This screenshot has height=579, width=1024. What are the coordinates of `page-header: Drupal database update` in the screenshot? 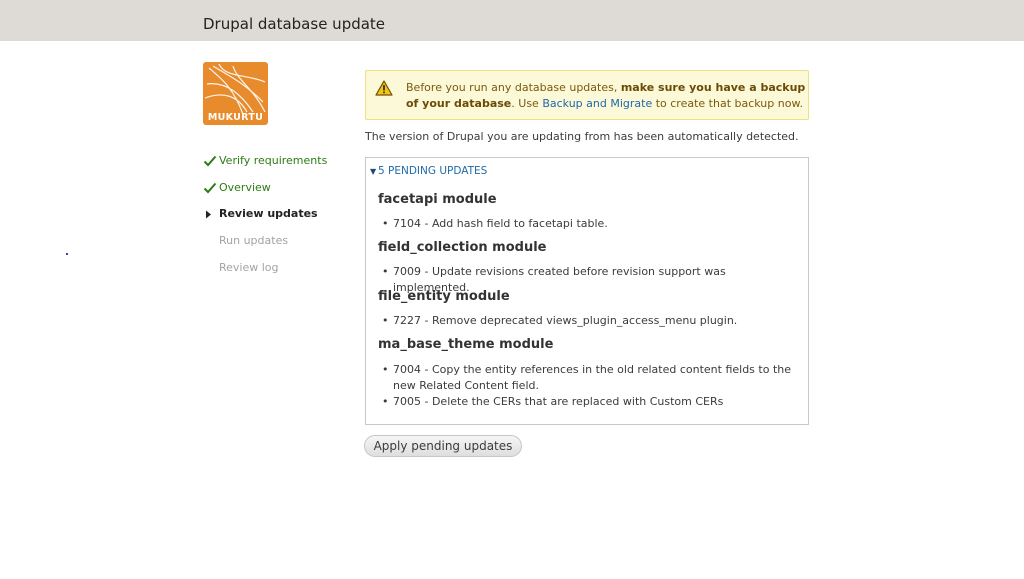 It's located at (512, 20).